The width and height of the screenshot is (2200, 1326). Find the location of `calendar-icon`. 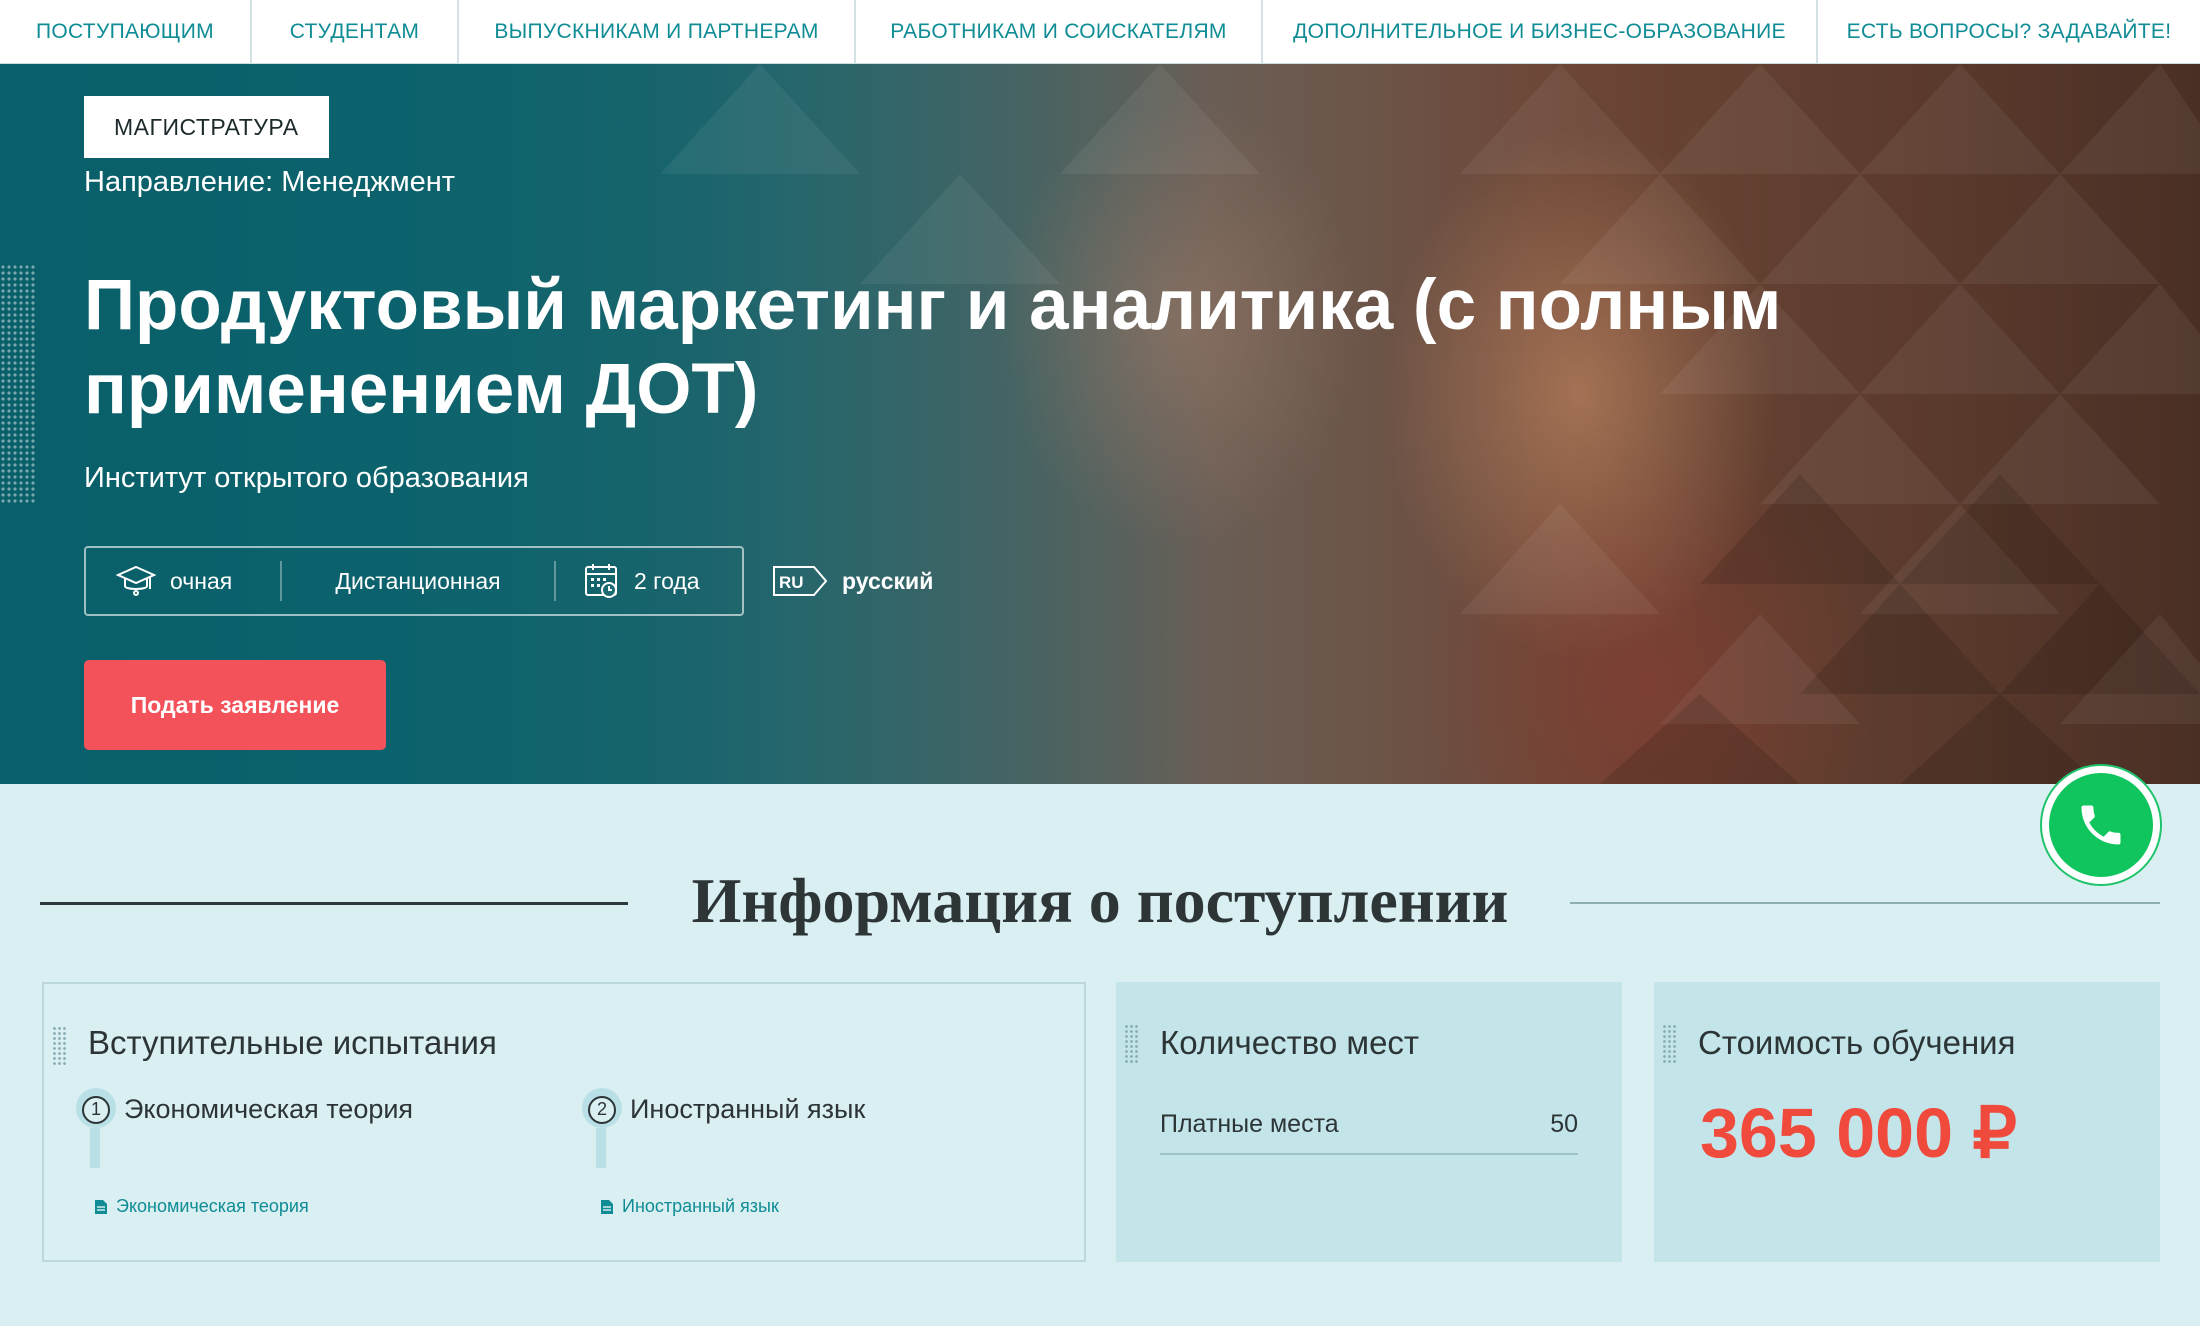

calendar-icon is located at coordinates (602, 581).